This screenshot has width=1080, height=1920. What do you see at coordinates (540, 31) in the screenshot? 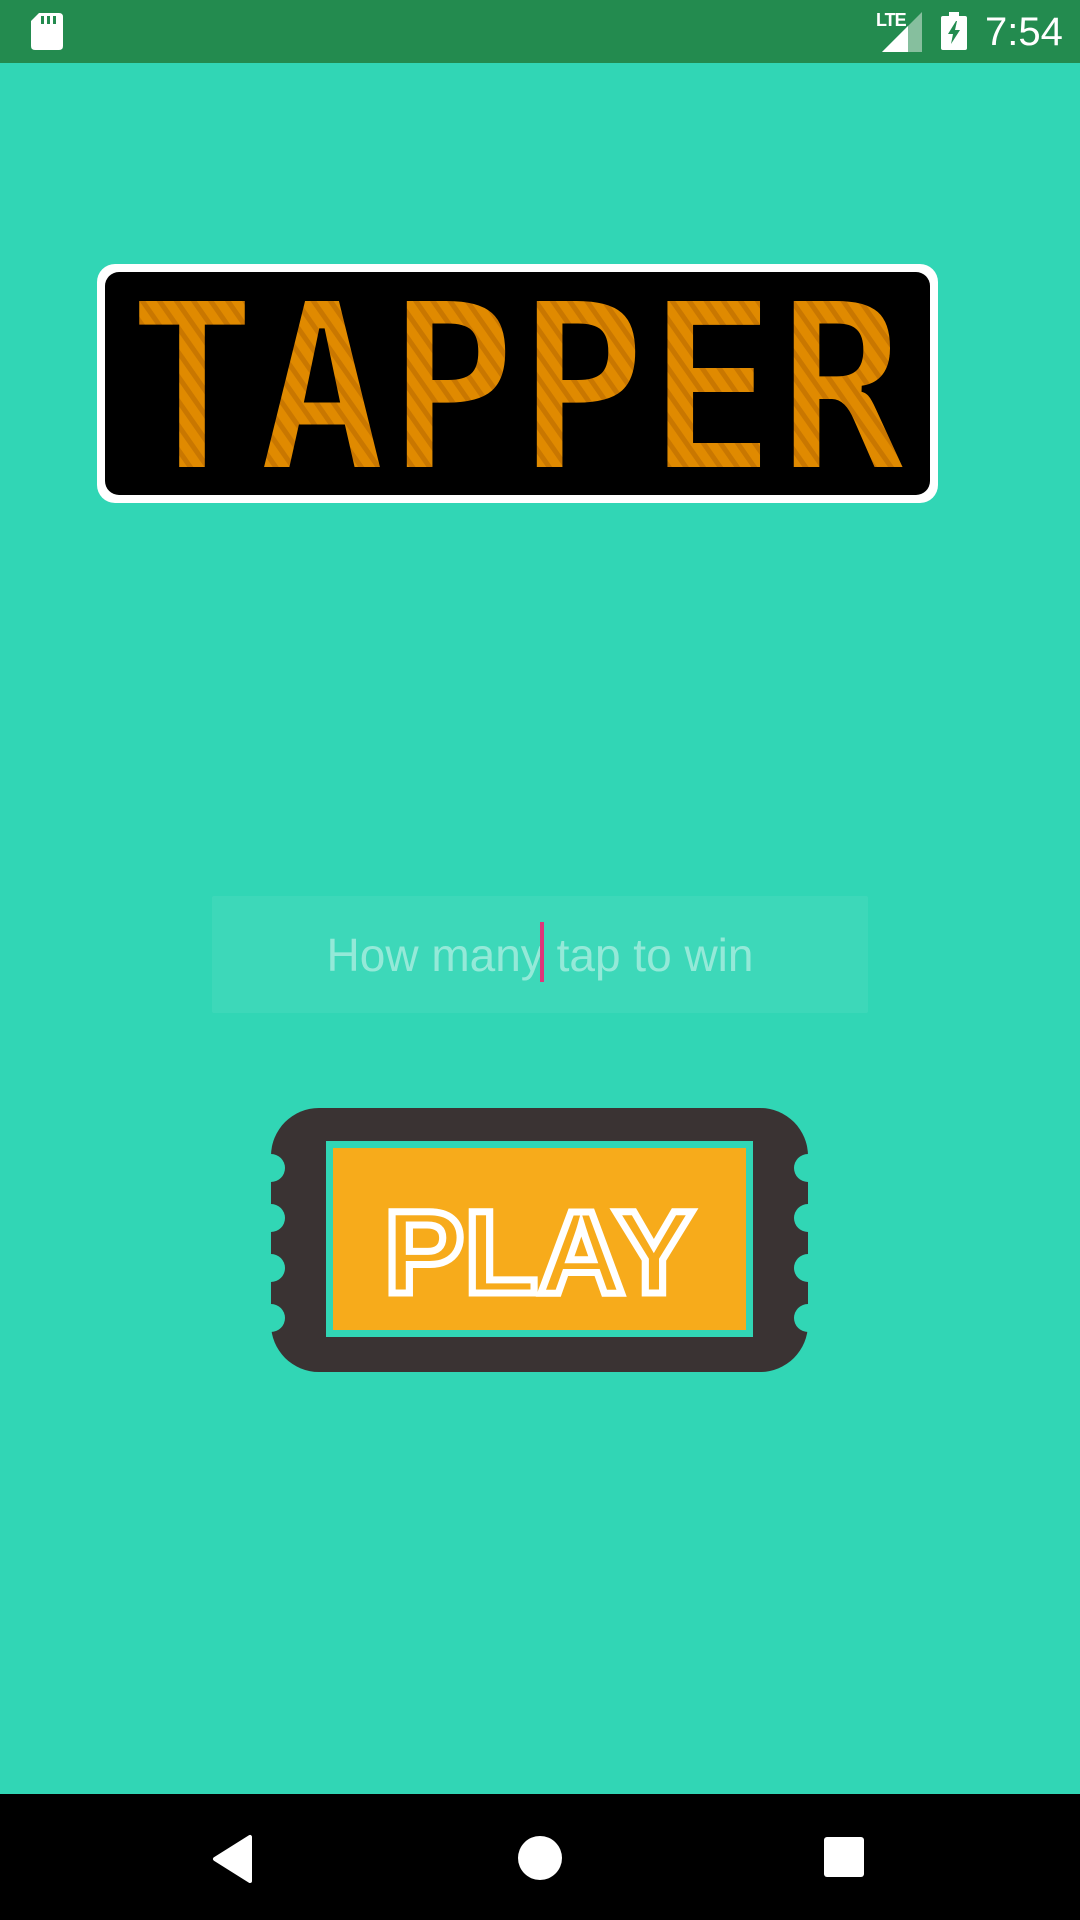
I see `status-bar: LTE 7:54` at bounding box center [540, 31].